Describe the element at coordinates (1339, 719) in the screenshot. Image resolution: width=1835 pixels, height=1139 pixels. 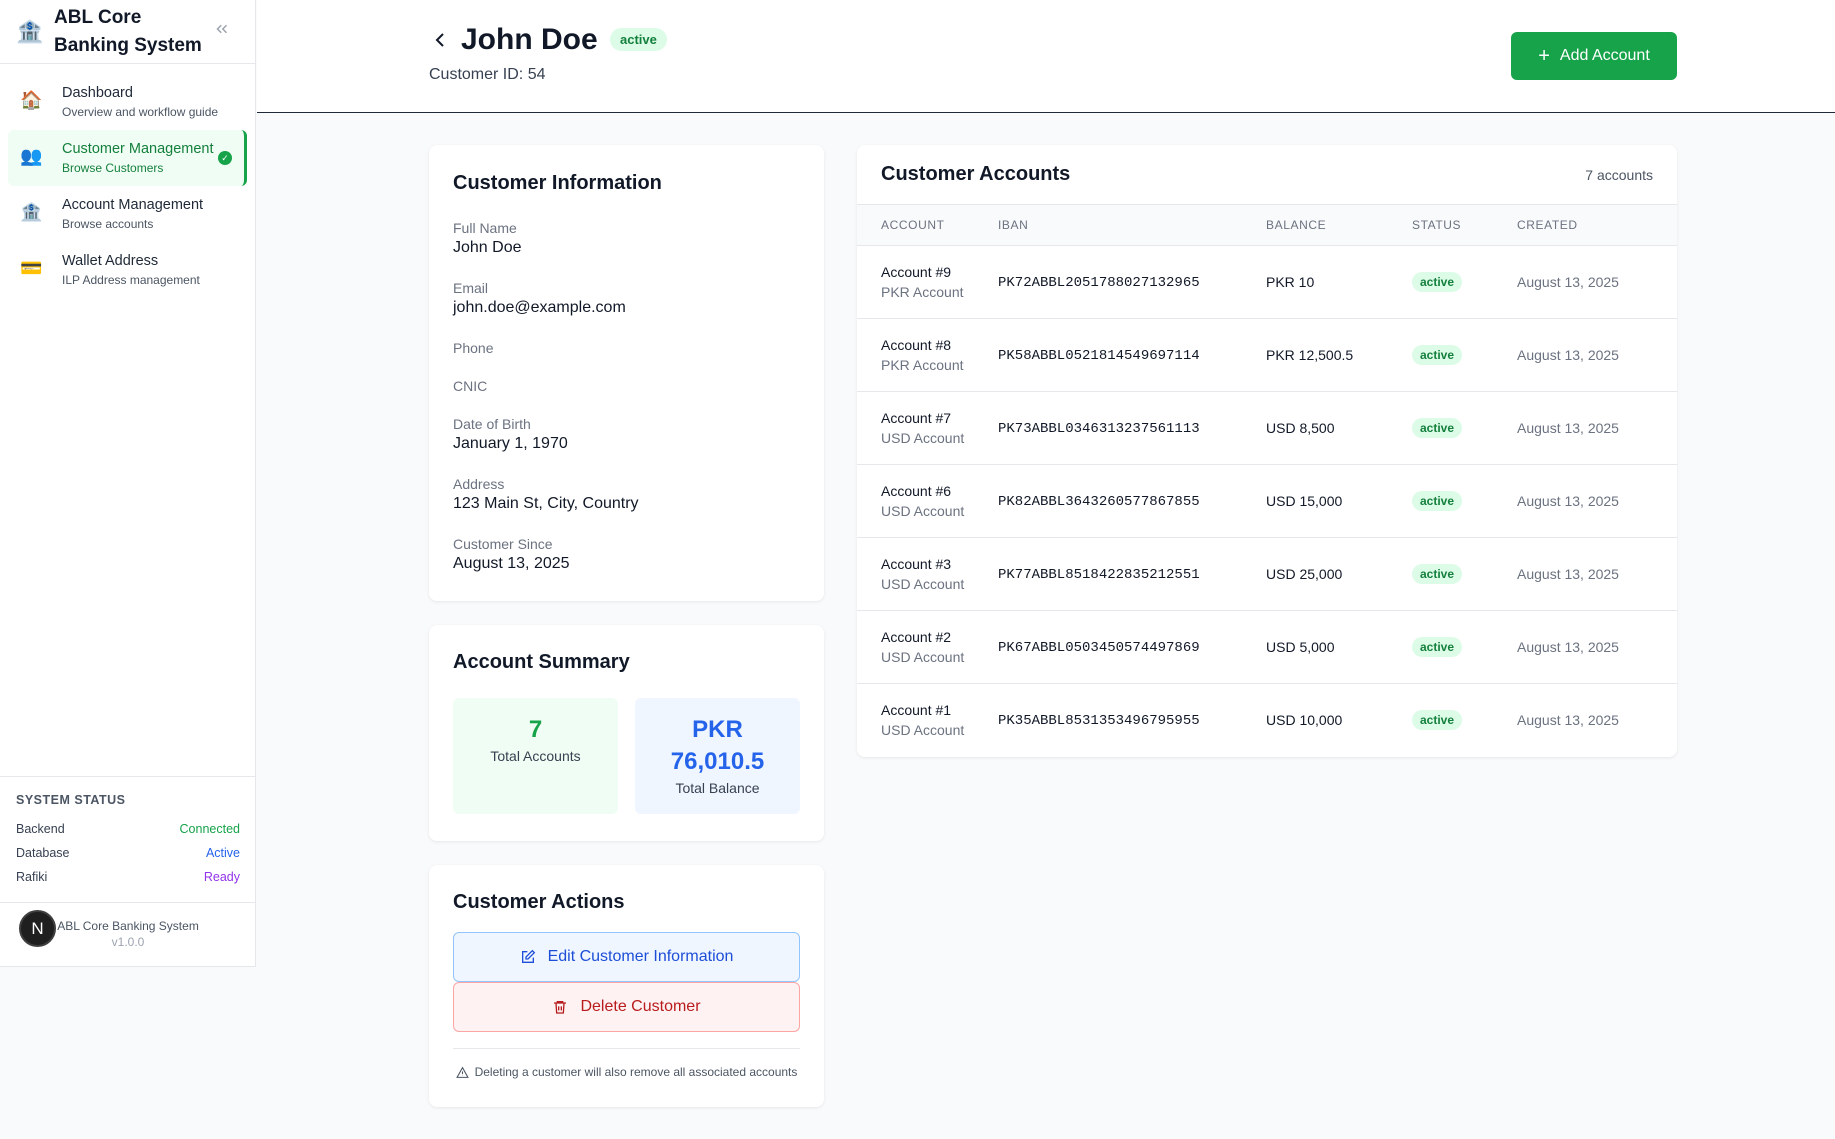
I see `balance-cell: USD 10,000` at that location.